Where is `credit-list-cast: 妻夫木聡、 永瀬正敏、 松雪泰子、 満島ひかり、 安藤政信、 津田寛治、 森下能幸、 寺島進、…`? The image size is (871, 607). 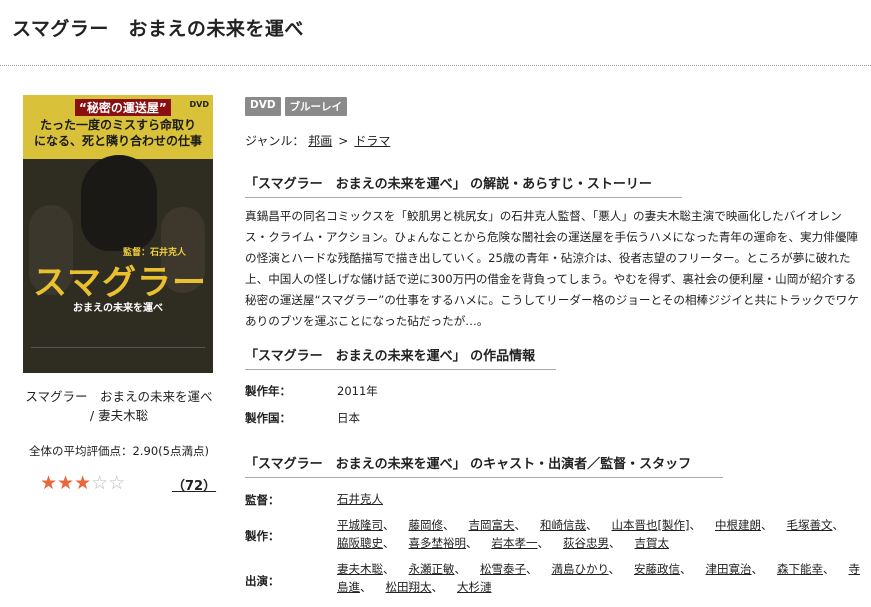 credit-list-cast: 妻夫木聡、 永瀬正敏、 松雪泰子、 満島ひかり、 安藤政信、 津田寛治、 森下能幸、 寺島進、… is located at coordinates (601, 578).